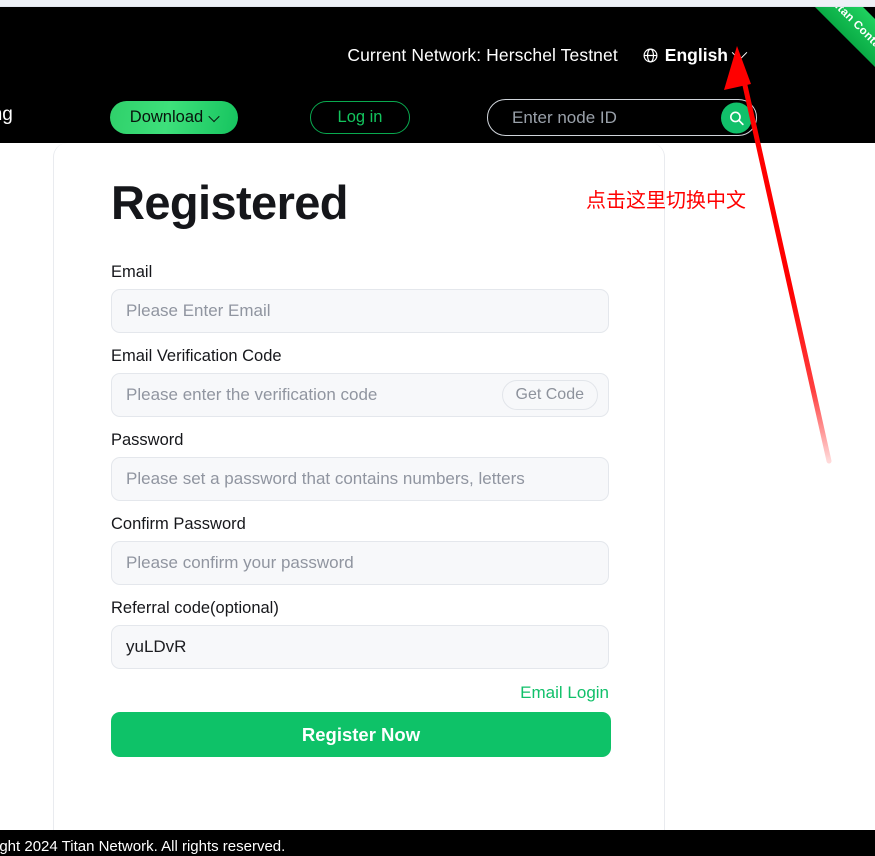 The width and height of the screenshot is (875, 856). I want to click on login-button-label: Log in, so click(360, 117).